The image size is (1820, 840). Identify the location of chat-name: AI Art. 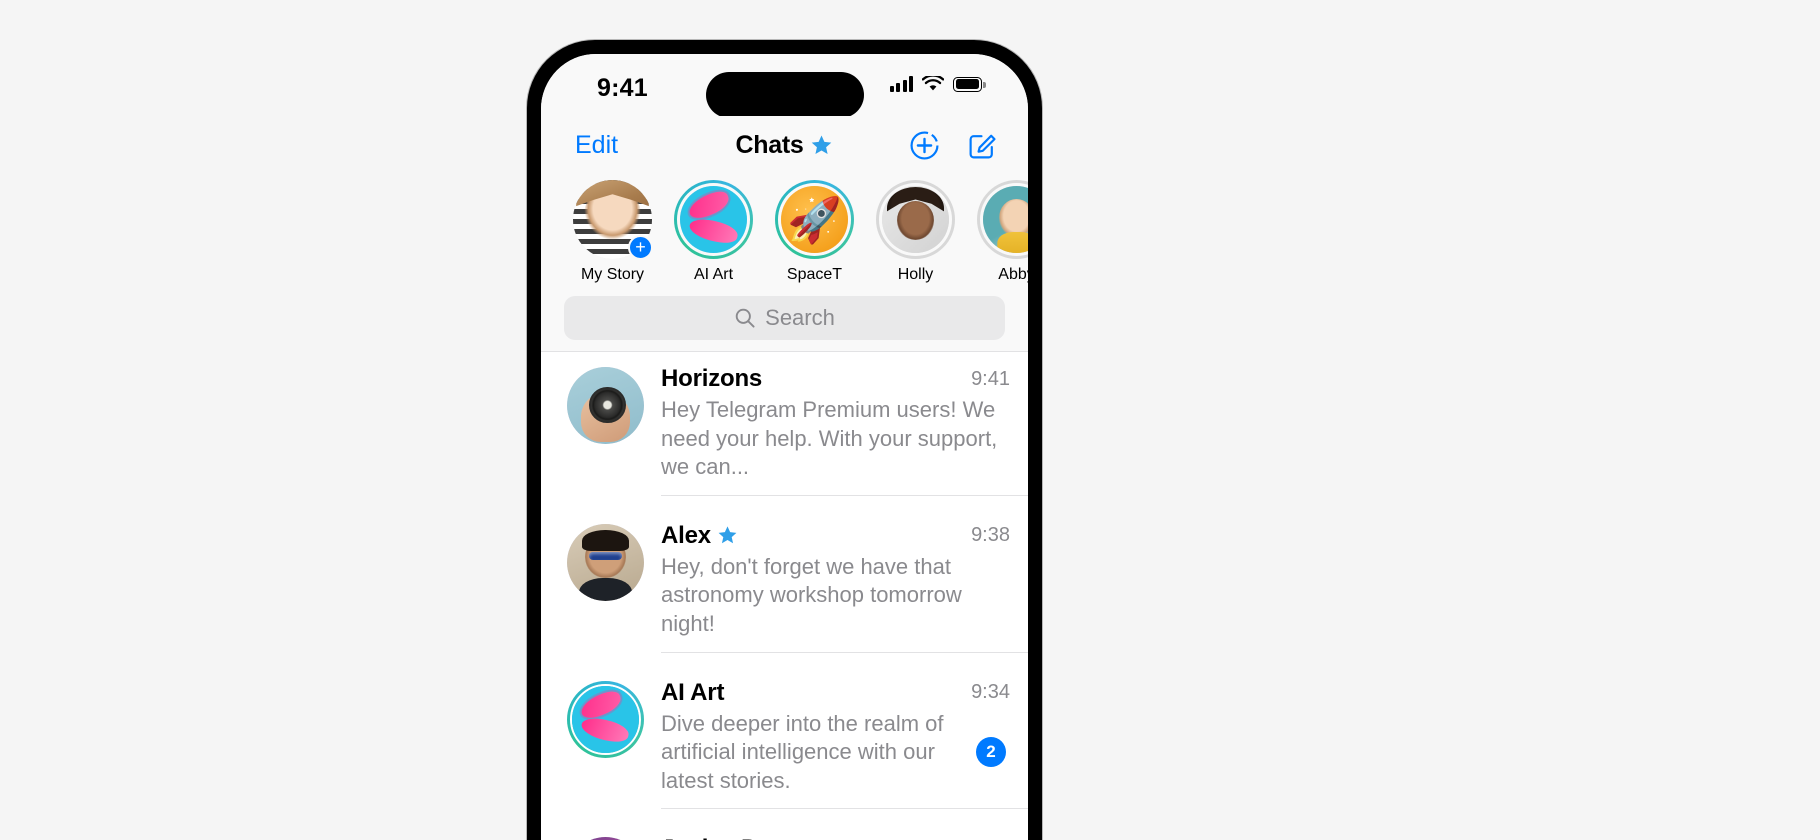
(693, 692).